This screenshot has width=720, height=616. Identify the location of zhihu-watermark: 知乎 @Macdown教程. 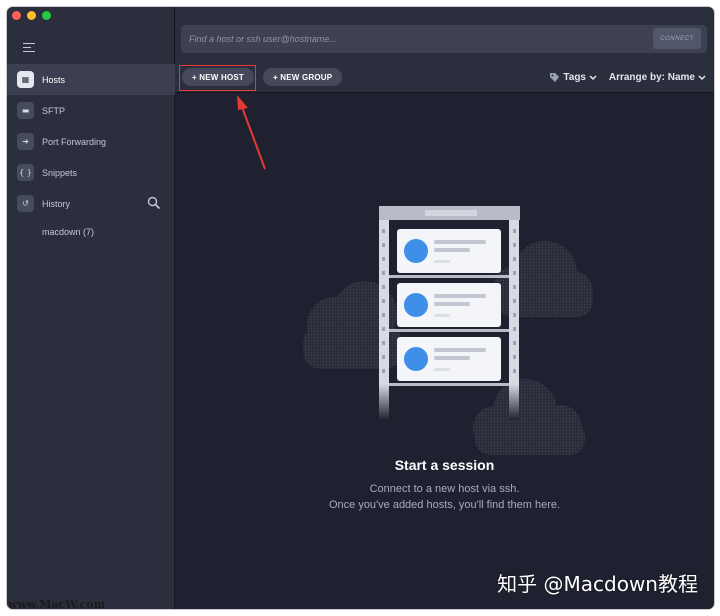
(597, 584).